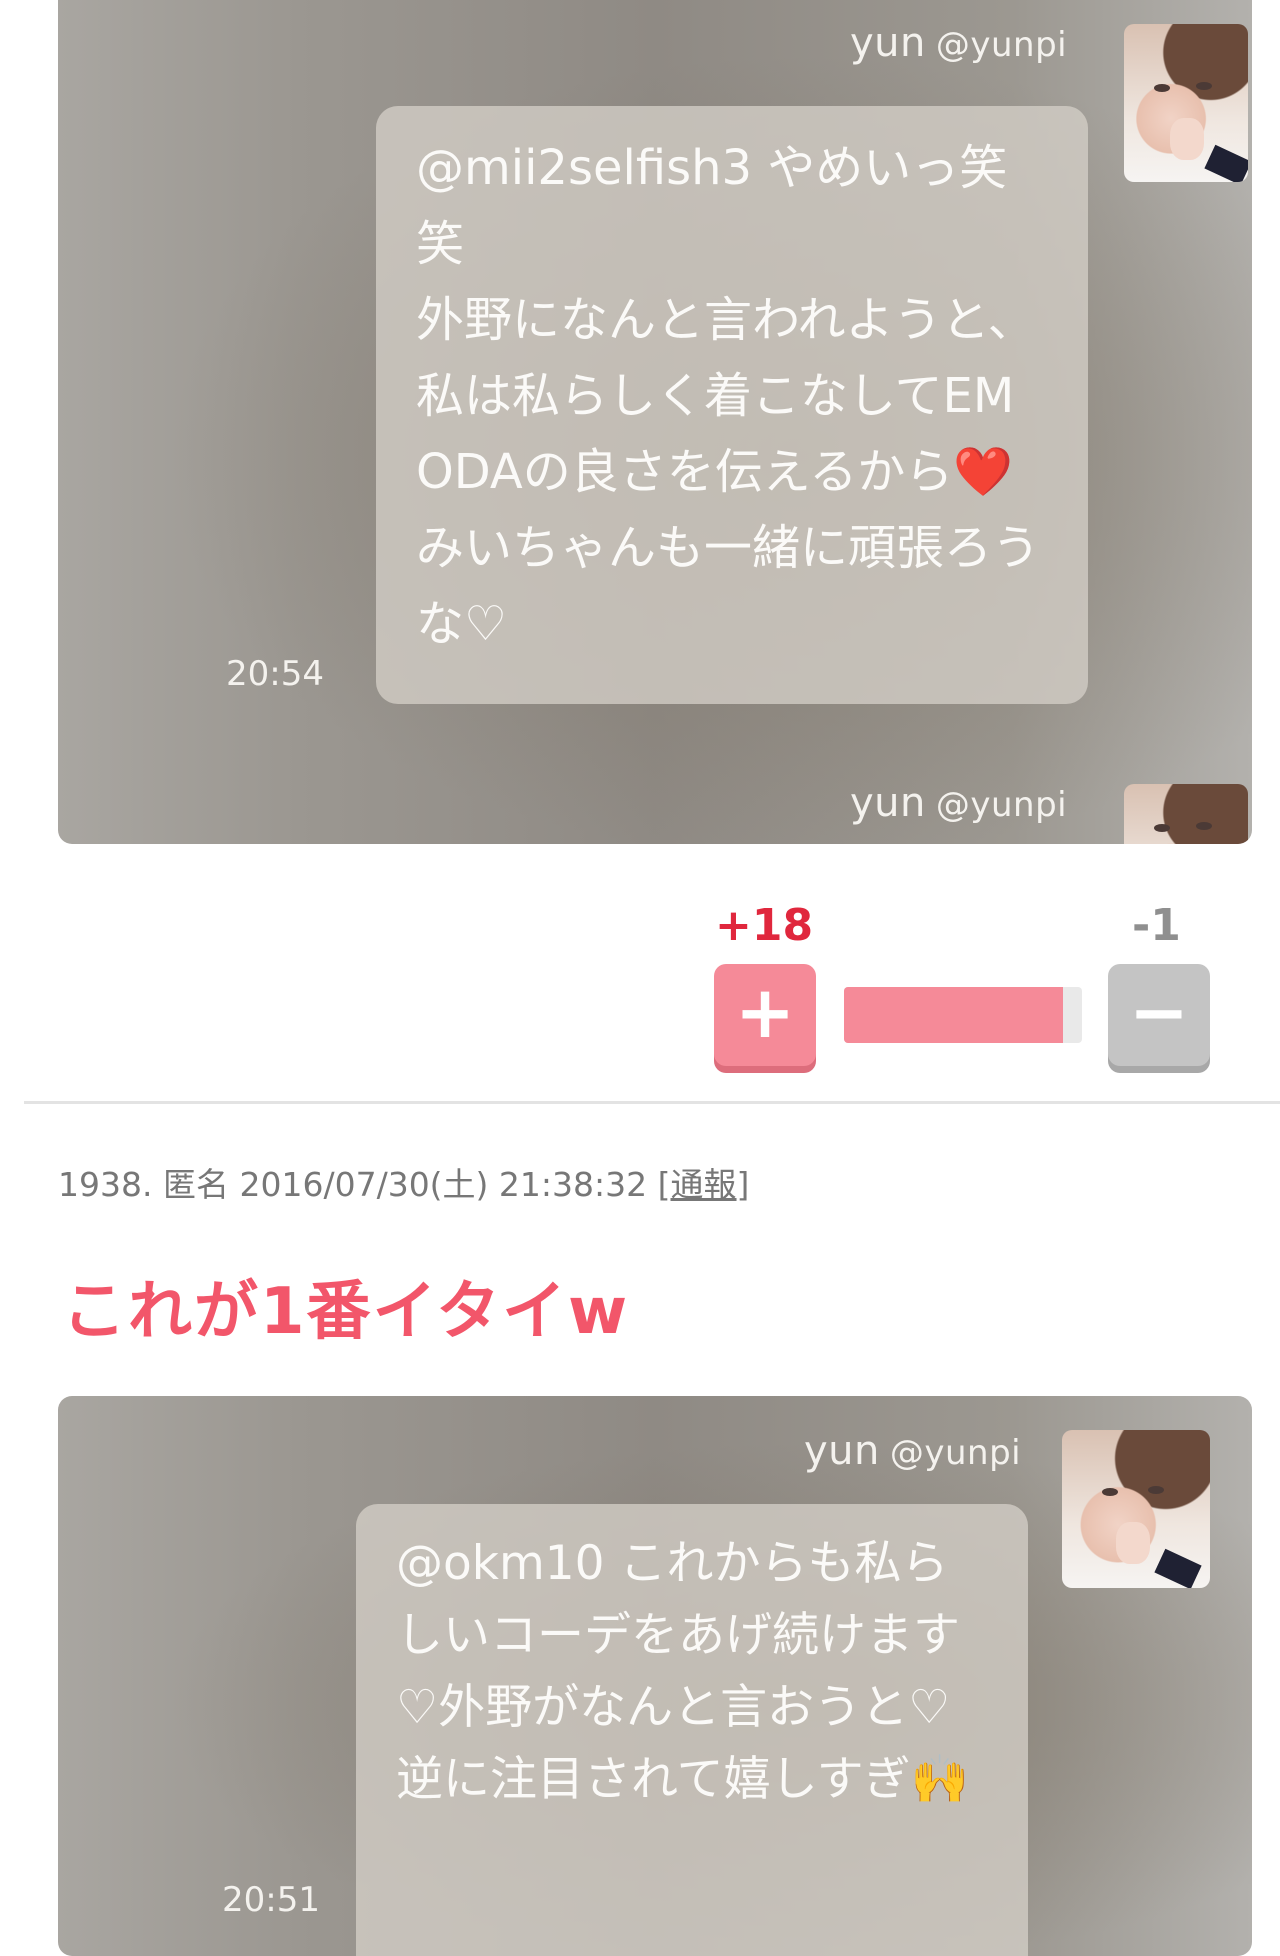 The height and width of the screenshot is (1956, 1280). What do you see at coordinates (704, 1184) in the screenshot?
I see `report-link: 通報` at bounding box center [704, 1184].